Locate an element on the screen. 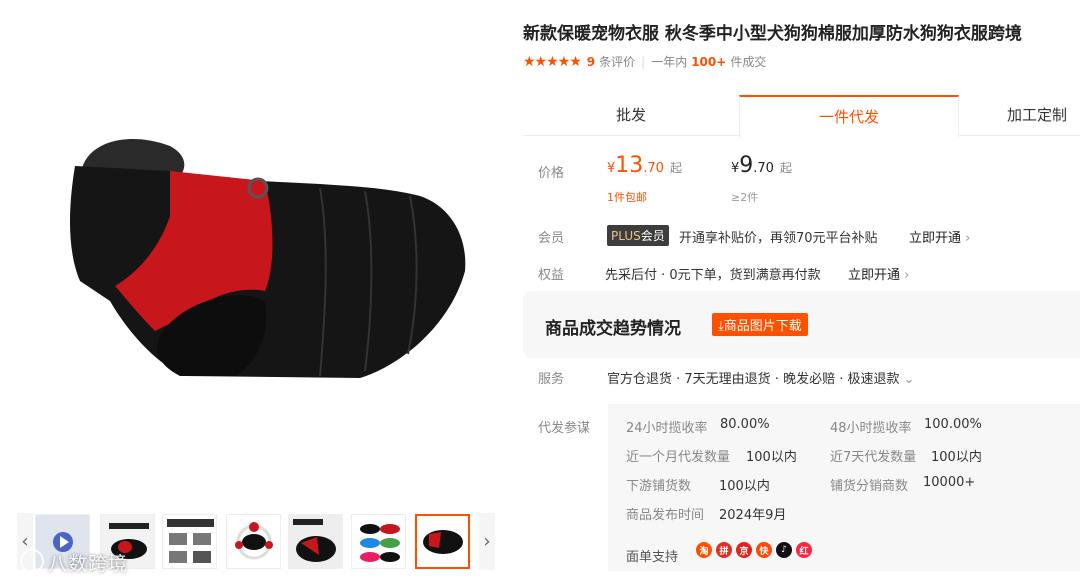 This screenshot has height=579, width=1080. member-description: 开通享补贴价，再领70元平台补贴 is located at coordinates (778, 238).